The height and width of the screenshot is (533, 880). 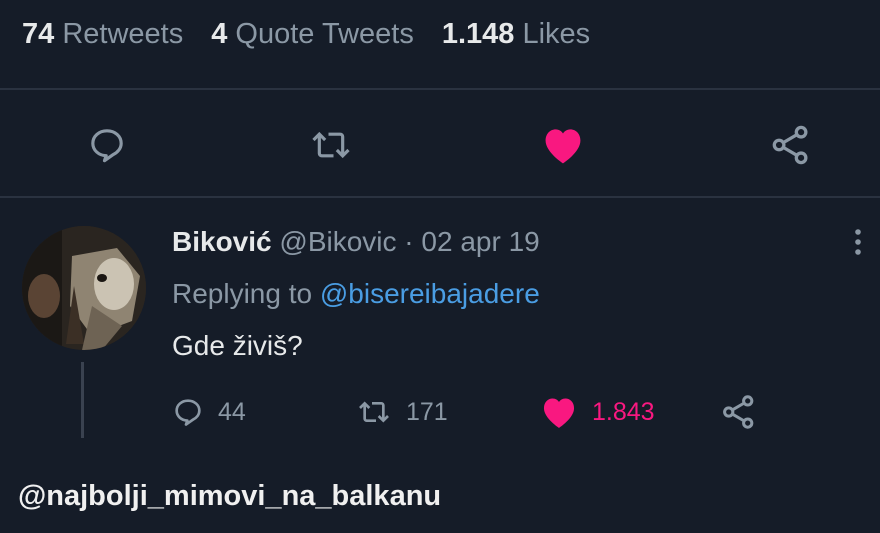 What do you see at coordinates (242, 293) in the screenshot?
I see `replying-to-label: Replying to` at bounding box center [242, 293].